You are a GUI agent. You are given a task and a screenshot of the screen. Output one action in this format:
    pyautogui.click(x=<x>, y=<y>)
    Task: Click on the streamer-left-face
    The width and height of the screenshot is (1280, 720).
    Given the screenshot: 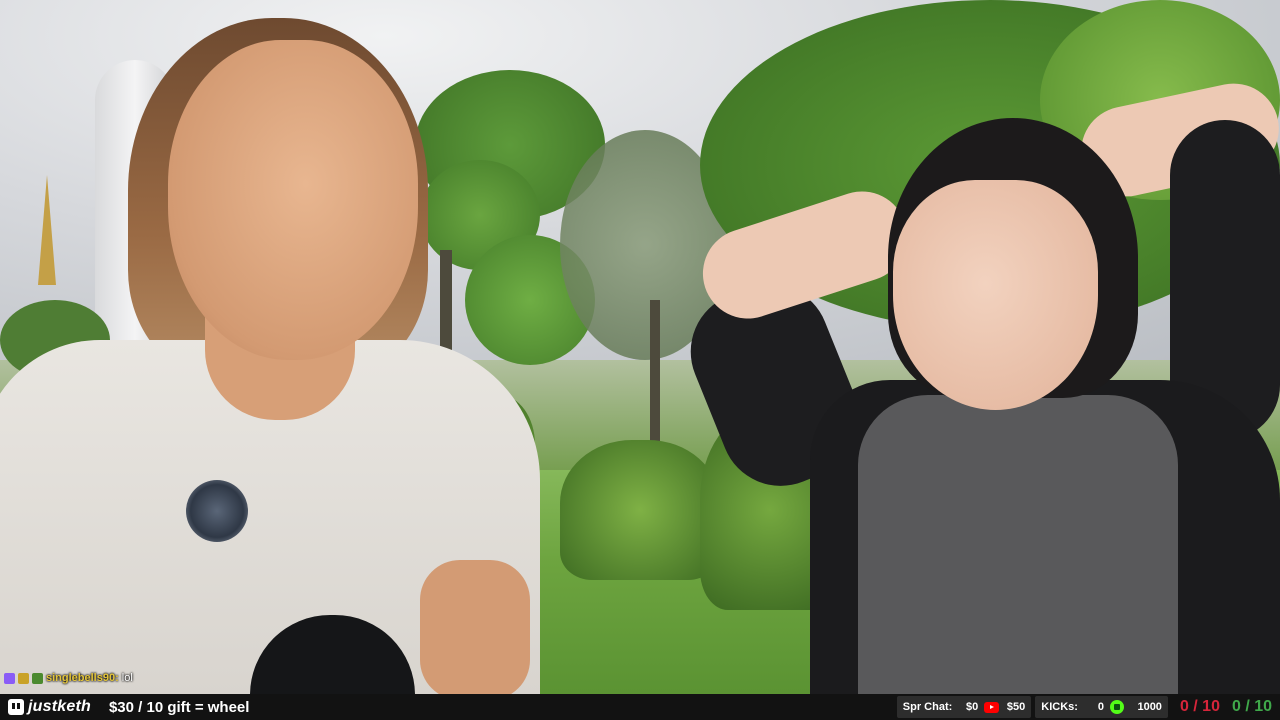 What is the action you would take?
    pyautogui.click(x=293, y=200)
    